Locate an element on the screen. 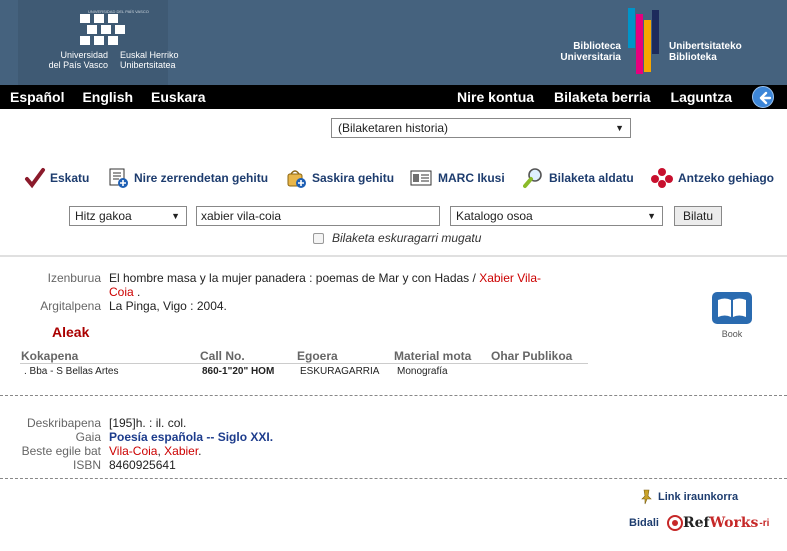  add-to-basket-button: Saskira gehitu is located at coordinates (340, 178).